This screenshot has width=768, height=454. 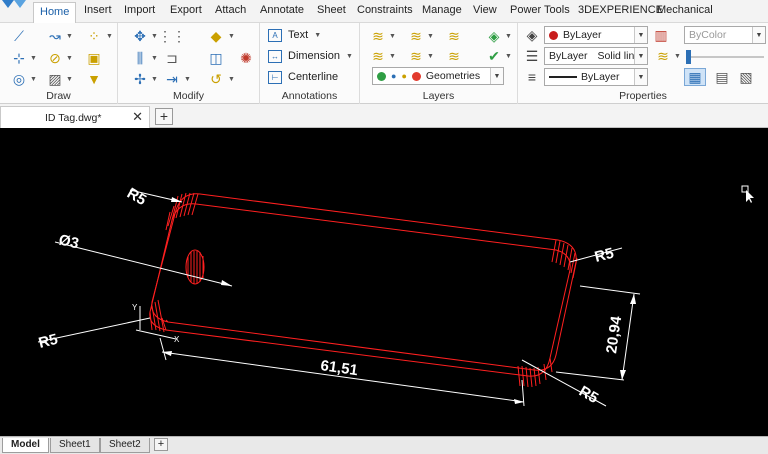 What do you see at coordinates (596, 77) in the screenshot?
I see `lineweight-select: ByLayer ▼` at bounding box center [596, 77].